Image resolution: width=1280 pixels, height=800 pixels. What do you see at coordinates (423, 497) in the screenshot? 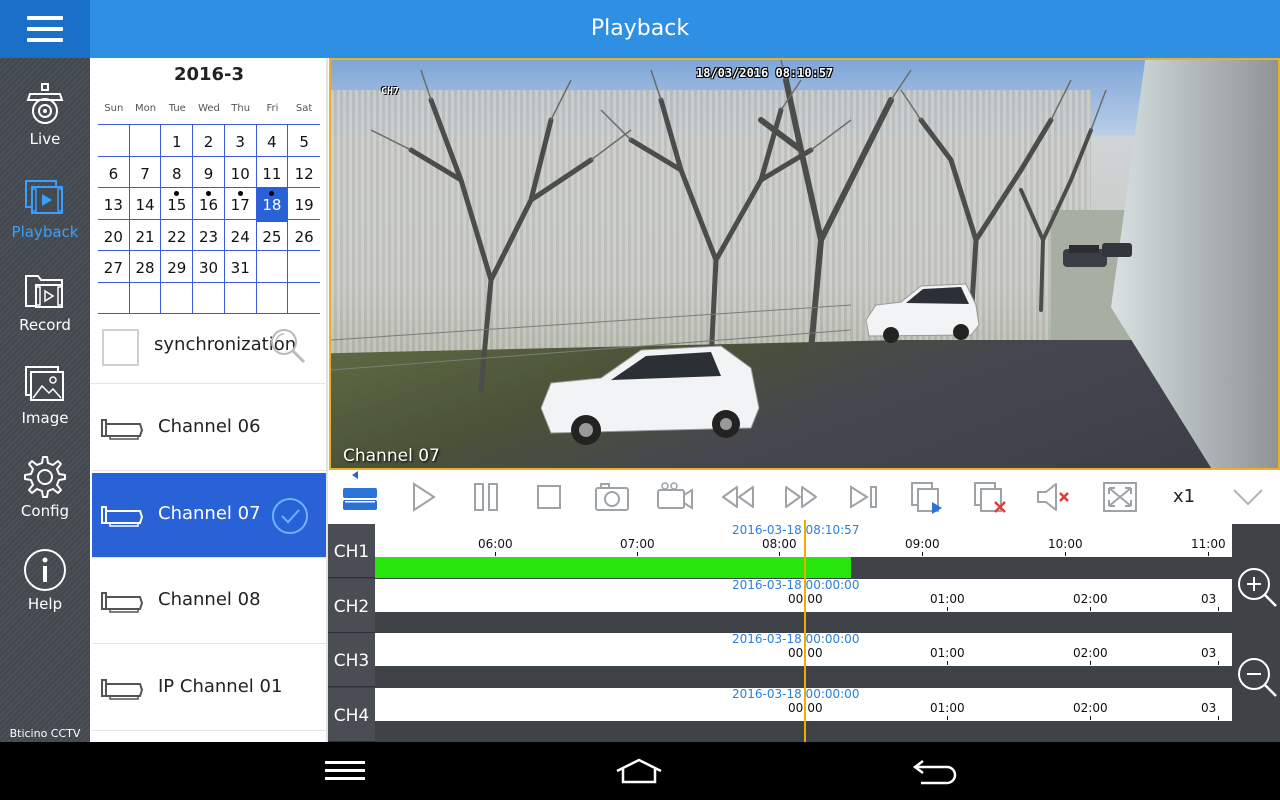
I see `play-button` at bounding box center [423, 497].